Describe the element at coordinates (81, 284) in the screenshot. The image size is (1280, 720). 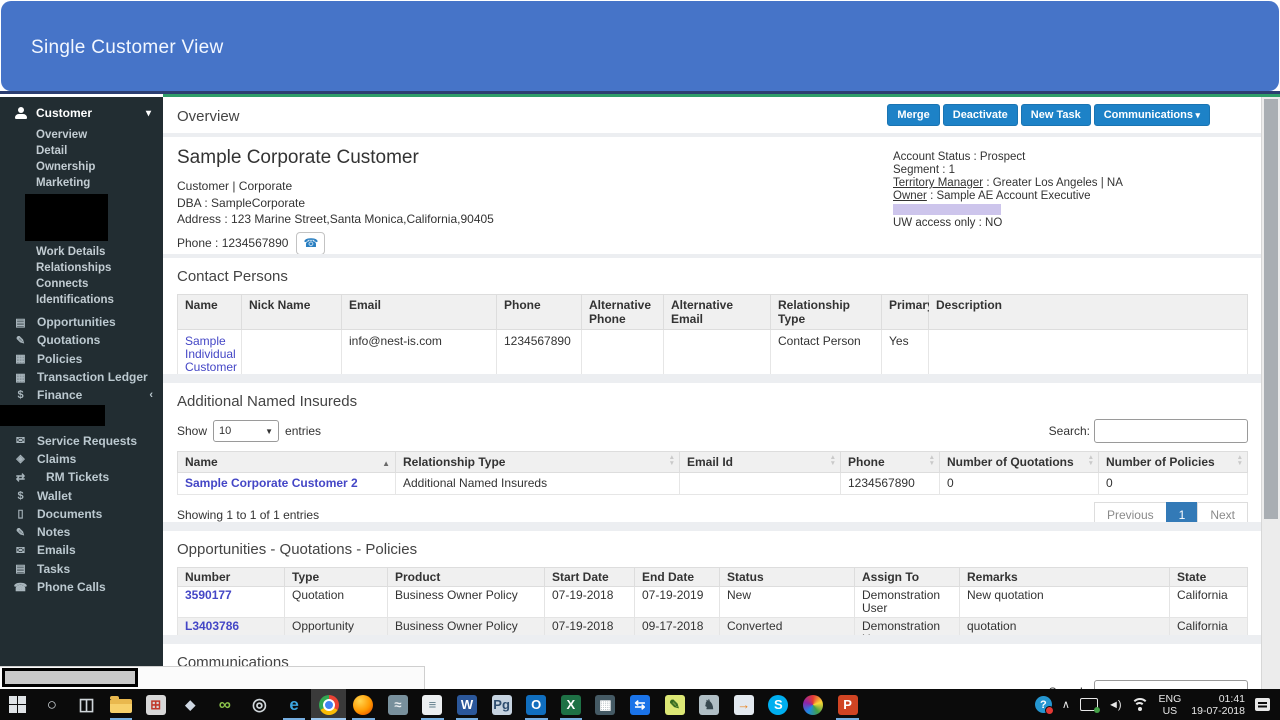
I see `sidebar-item-connects: Connects` at that location.